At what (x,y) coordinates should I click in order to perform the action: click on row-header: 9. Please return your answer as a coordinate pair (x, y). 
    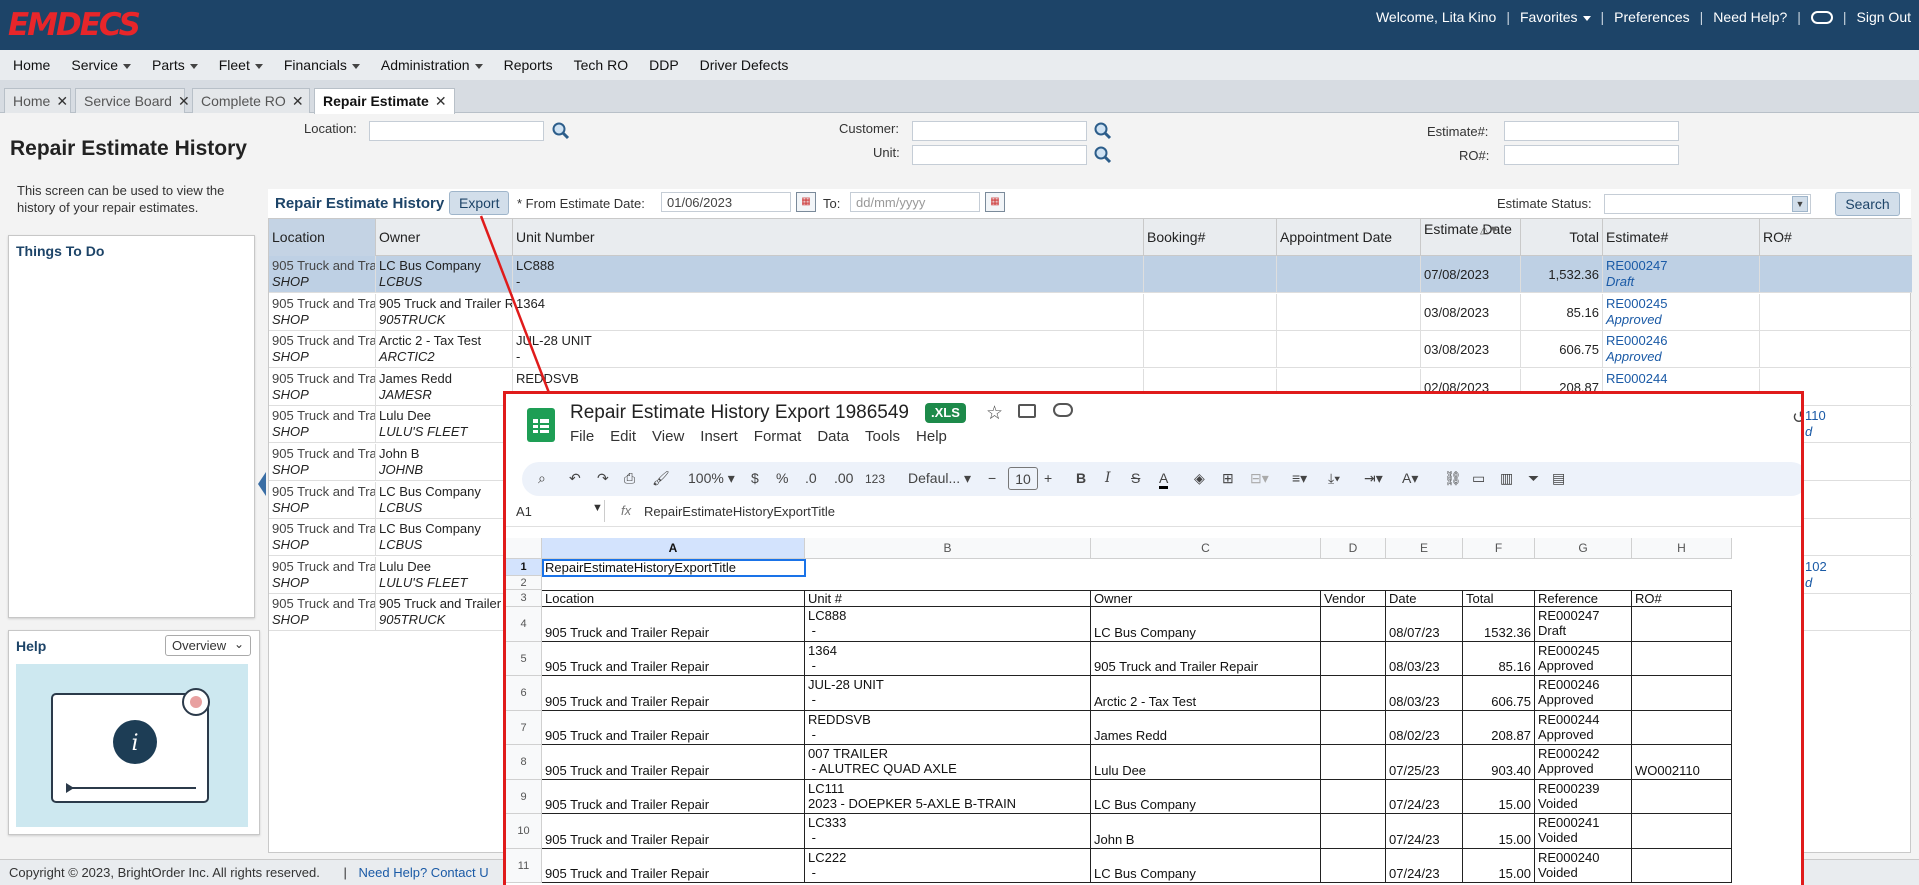
    Looking at the image, I should click on (524, 796).